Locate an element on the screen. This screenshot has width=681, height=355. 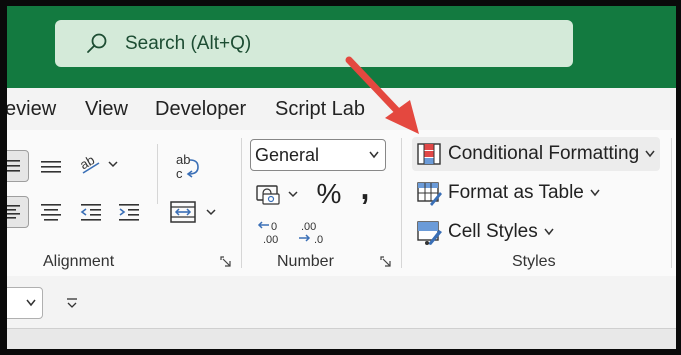
ribbon-tabs: eview View Developer Script Lab is located at coordinates (341, 109).